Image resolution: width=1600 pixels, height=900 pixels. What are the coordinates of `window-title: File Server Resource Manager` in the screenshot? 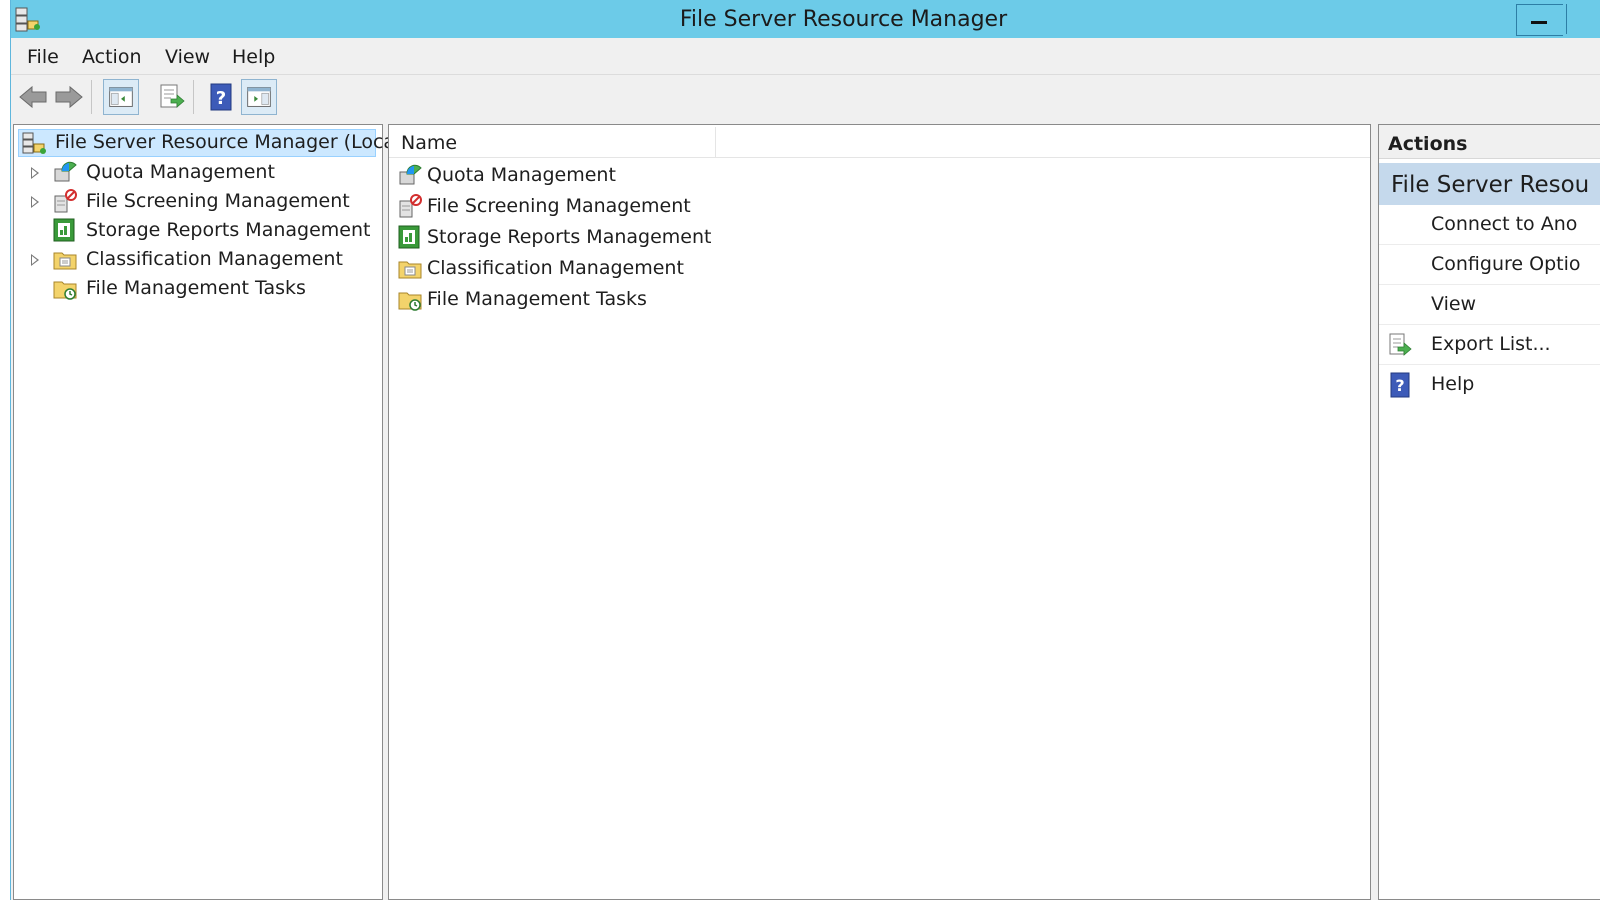 It's located at (843, 19).